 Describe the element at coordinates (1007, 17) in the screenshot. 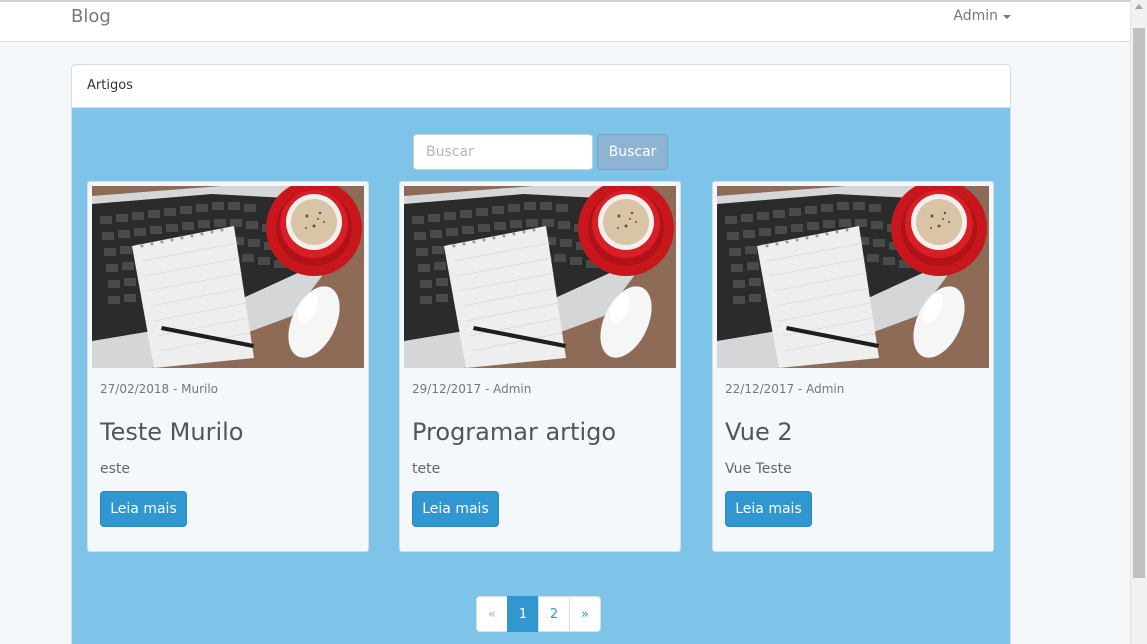

I see `caret-down-icon` at that location.